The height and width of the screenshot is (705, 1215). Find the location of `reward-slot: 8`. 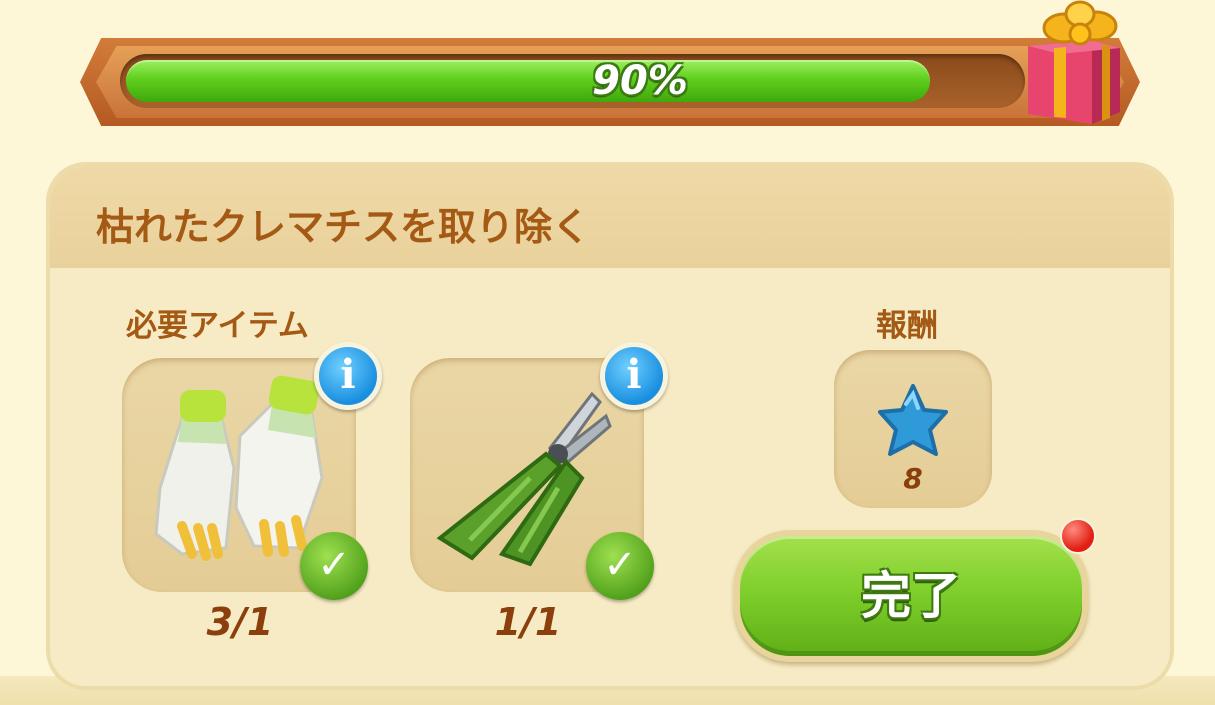

reward-slot: 8 is located at coordinates (913, 429).